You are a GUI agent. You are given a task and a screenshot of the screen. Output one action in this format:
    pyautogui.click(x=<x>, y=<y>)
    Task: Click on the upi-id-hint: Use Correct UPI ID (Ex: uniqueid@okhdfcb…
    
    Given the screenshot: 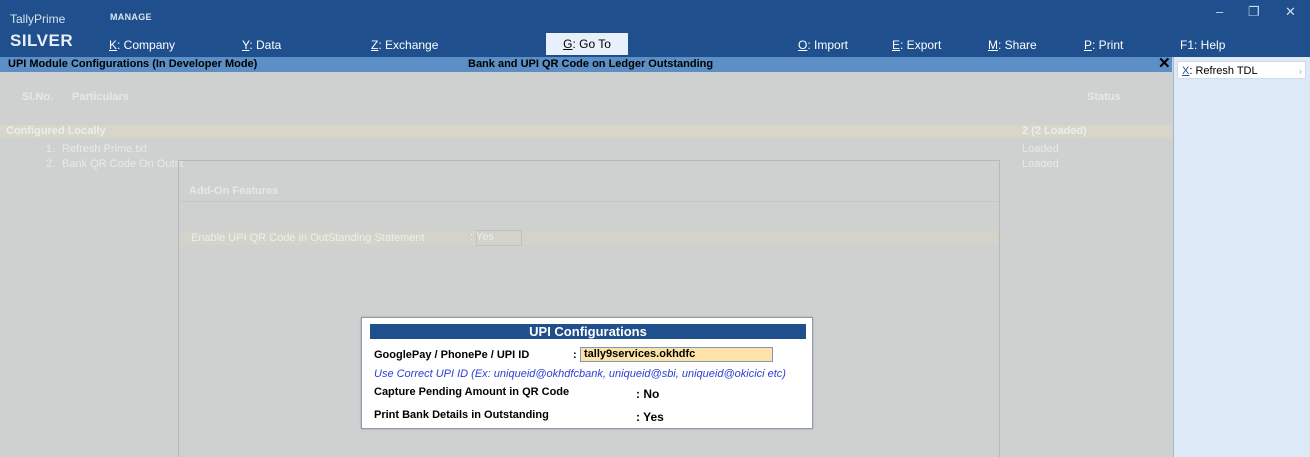 What is the action you would take?
    pyautogui.click(x=580, y=374)
    